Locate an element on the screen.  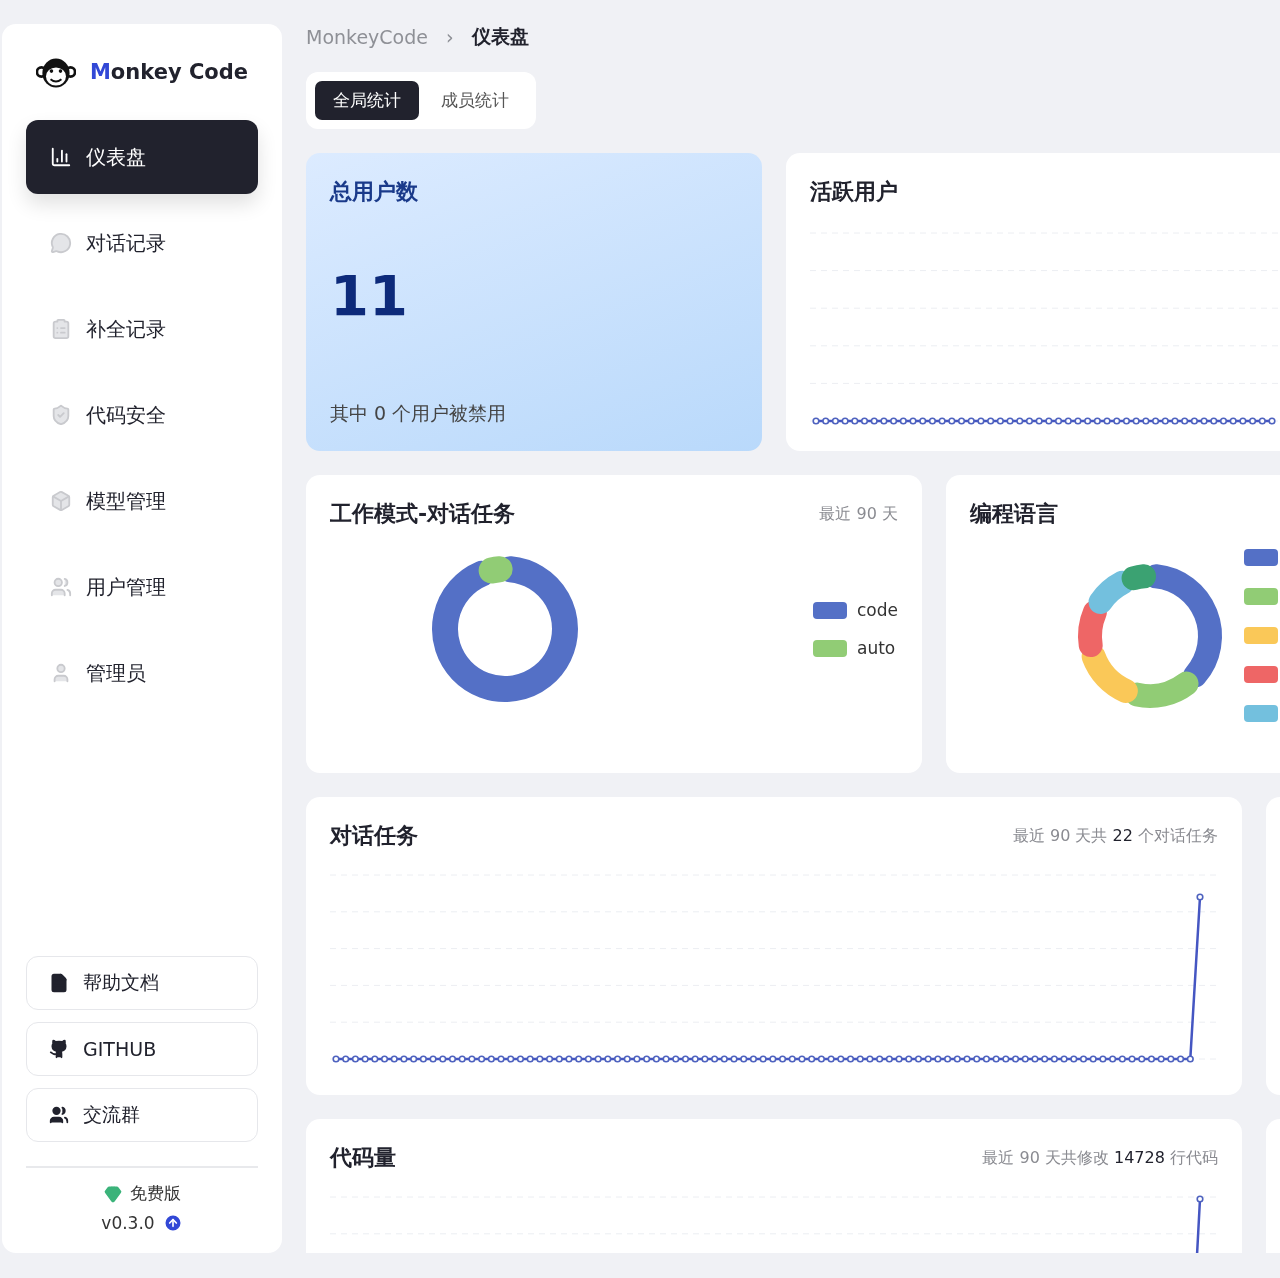
stats-tab: 全局统计 is located at coordinates (367, 100).